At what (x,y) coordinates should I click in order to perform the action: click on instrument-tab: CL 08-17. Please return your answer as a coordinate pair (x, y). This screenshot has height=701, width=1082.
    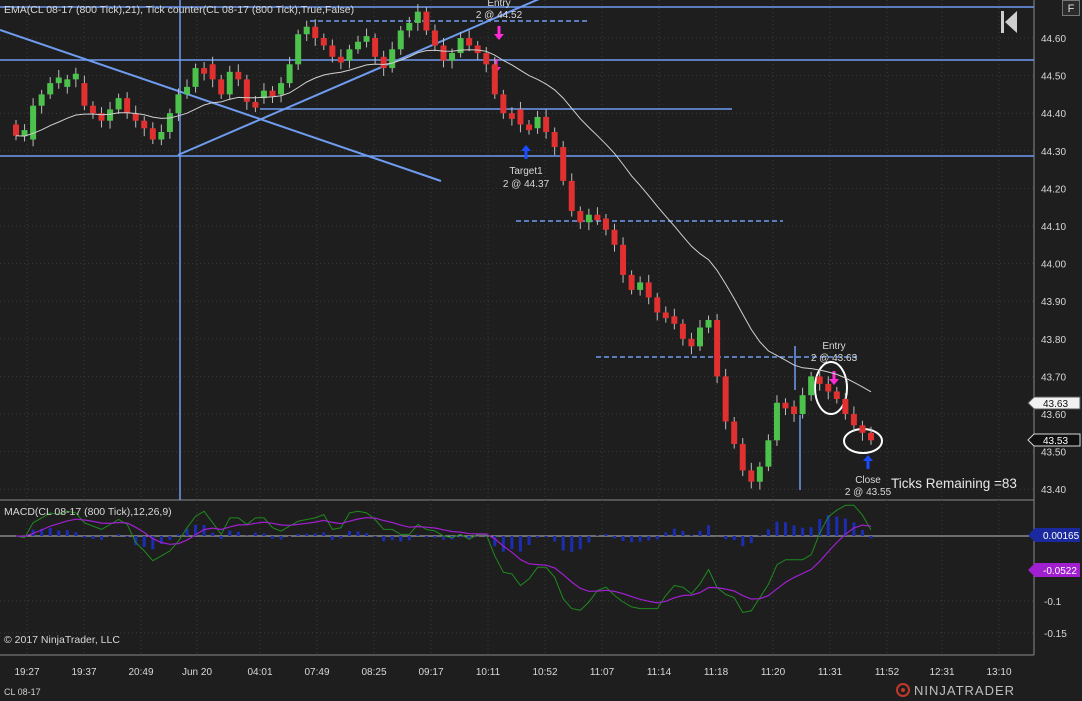
    Looking at the image, I should click on (22, 692).